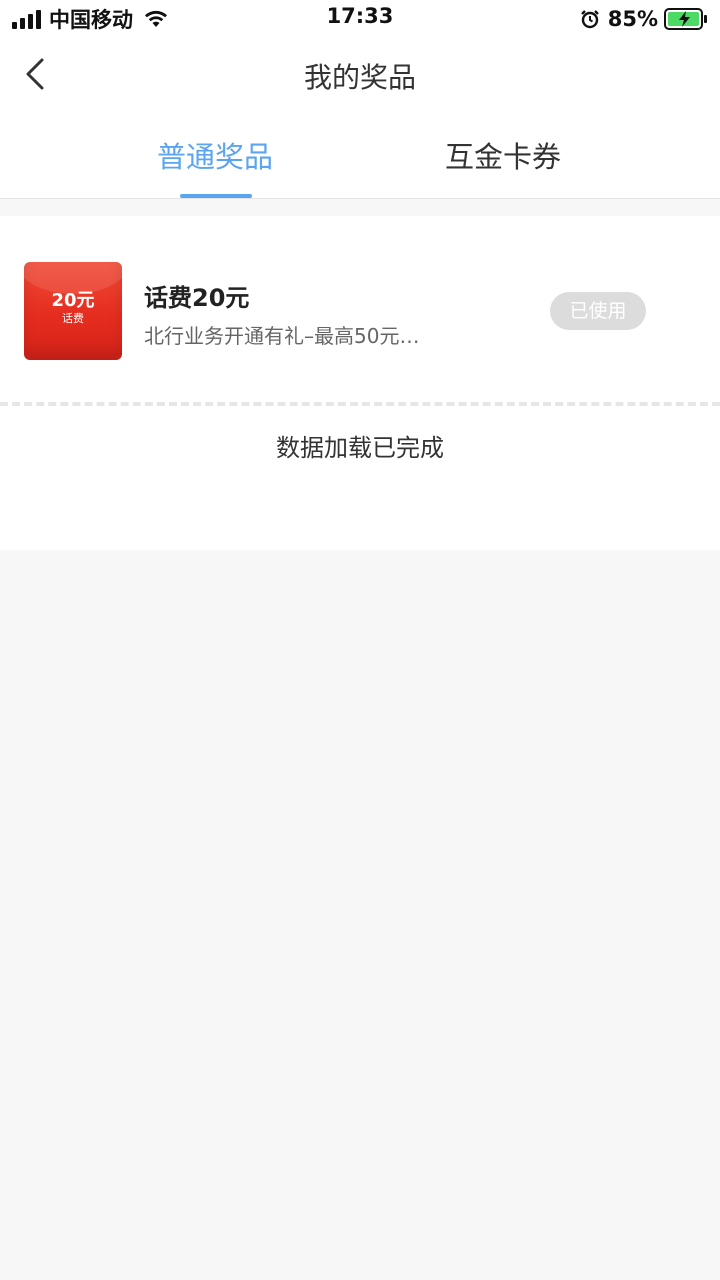  What do you see at coordinates (360, 309) in the screenshot?
I see `list-item: 20元 话费 话费20元 北行业务开通有礼–最高50元… 已使用` at bounding box center [360, 309].